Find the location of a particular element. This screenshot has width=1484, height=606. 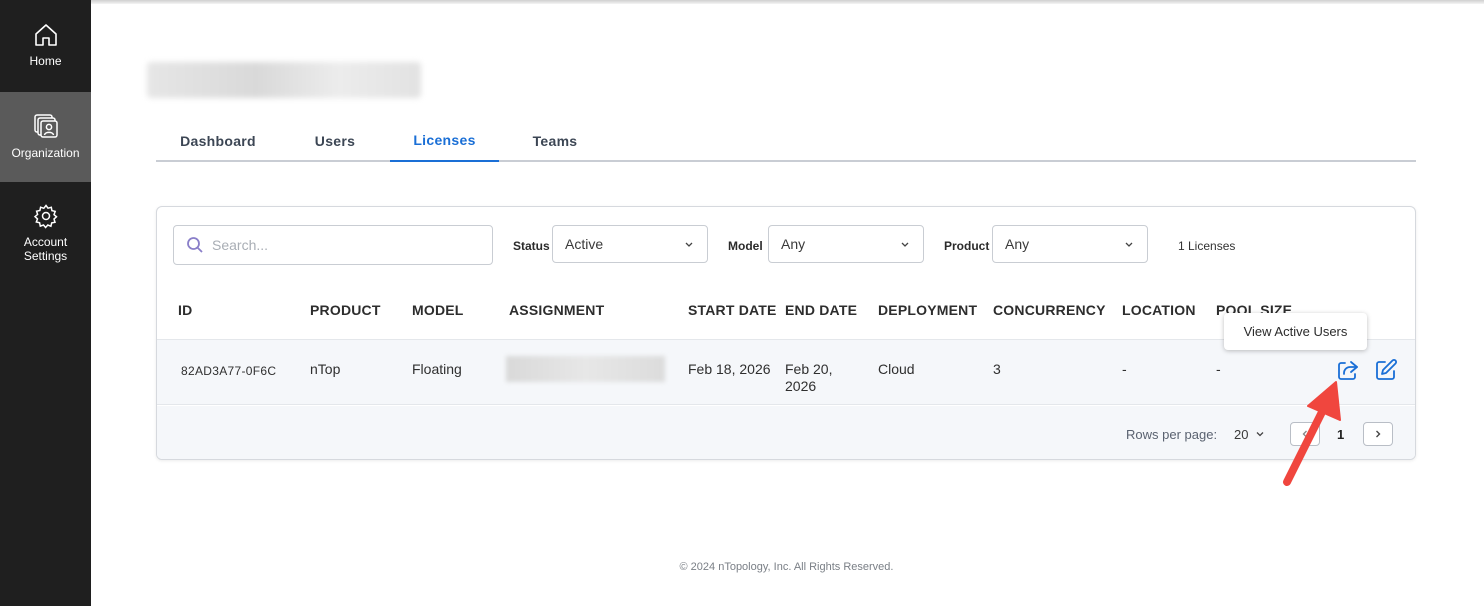

license-id: 82AD3A77-0F6C is located at coordinates (229, 371).